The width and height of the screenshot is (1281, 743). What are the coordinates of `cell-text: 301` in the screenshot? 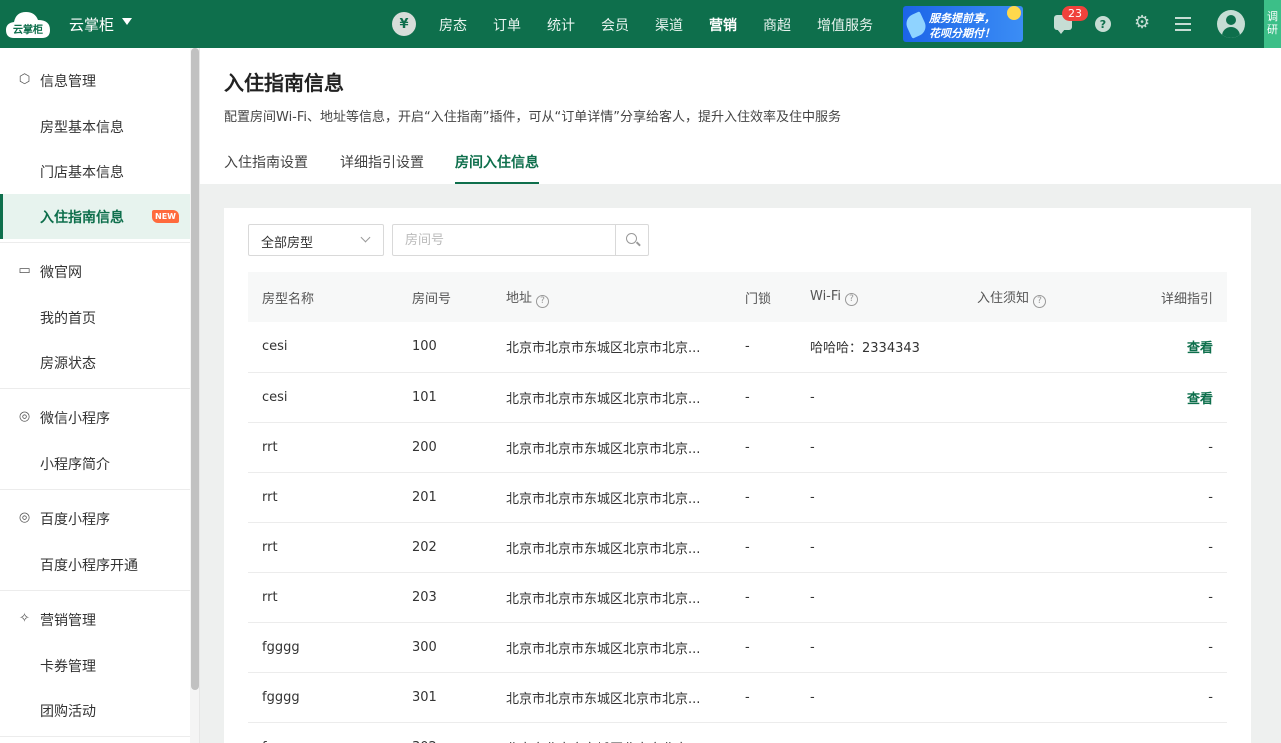 It's located at (424, 697).